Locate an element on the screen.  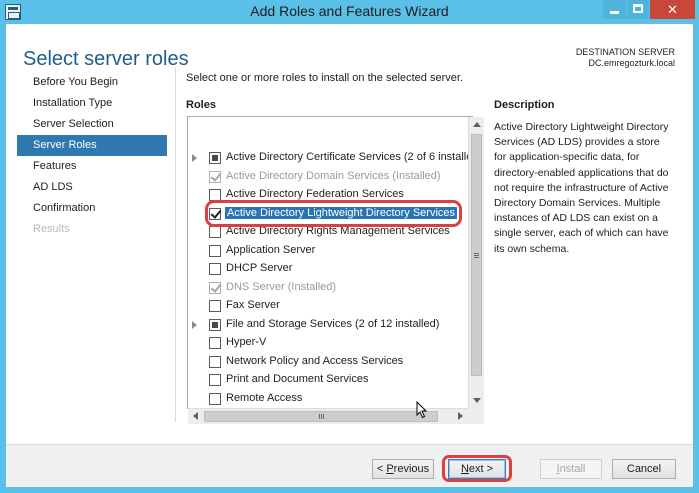
previous-button: < Previous is located at coordinates (403, 469).